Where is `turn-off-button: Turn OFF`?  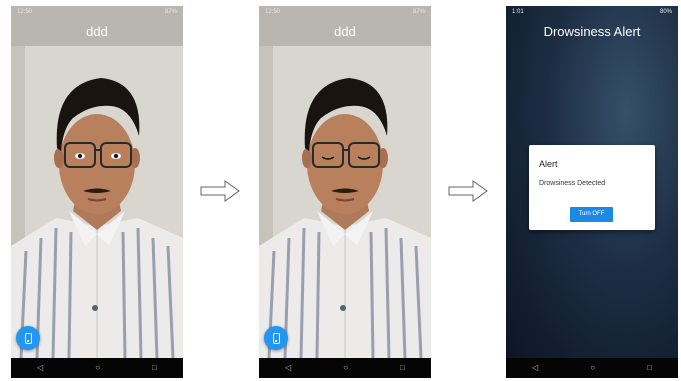 turn-off-button: Turn OFF is located at coordinates (591, 214).